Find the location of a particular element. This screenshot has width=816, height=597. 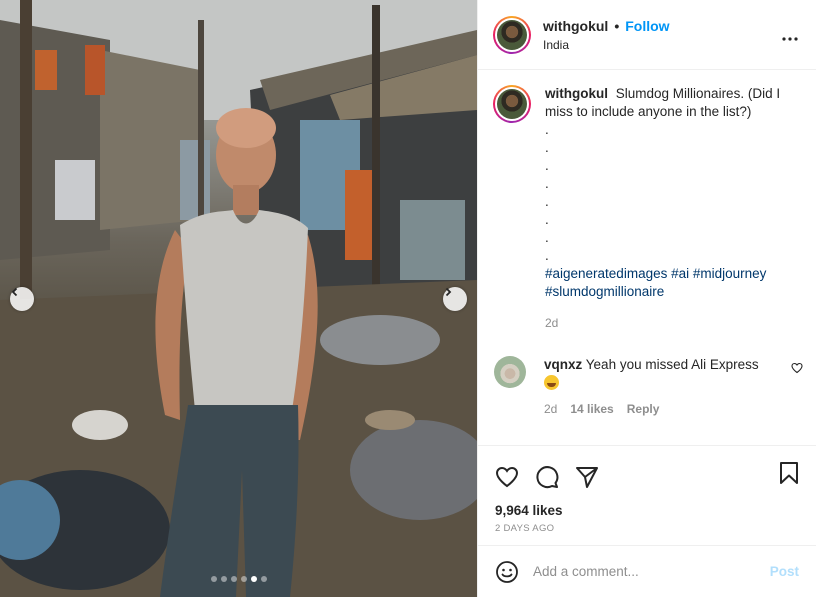

bookmark-icon is located at coordinates (789, 473).